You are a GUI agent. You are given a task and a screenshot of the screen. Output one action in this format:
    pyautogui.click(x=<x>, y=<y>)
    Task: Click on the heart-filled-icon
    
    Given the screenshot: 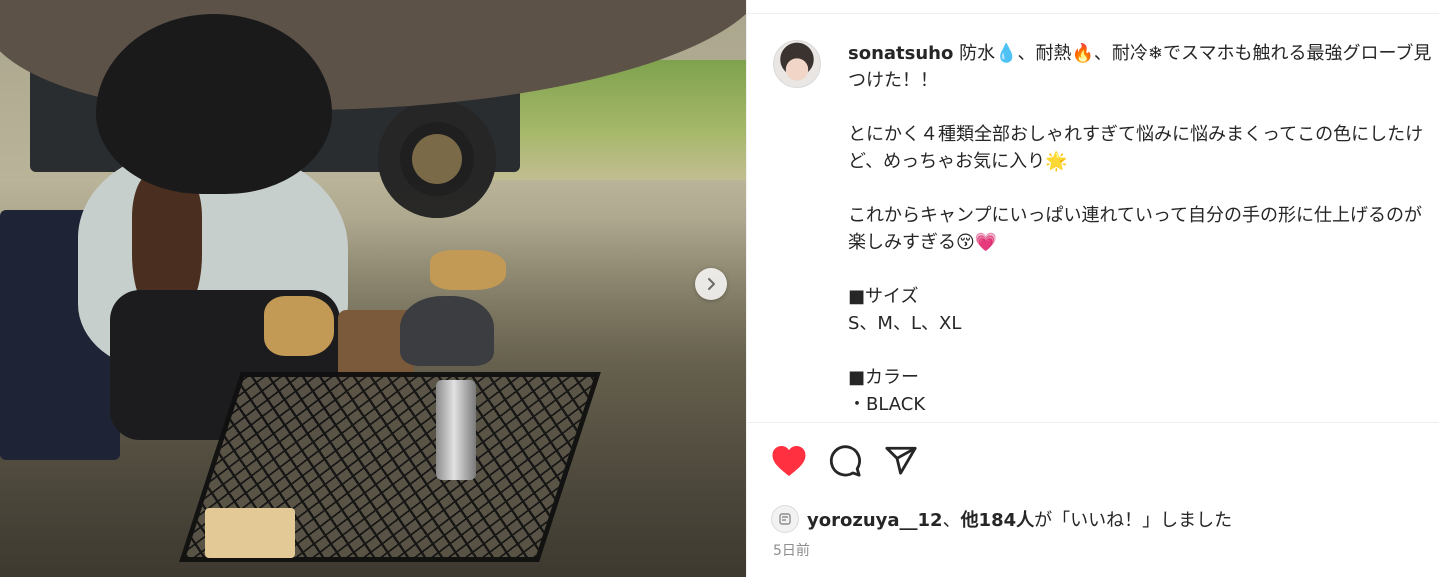 What is the action you would take?
    pyautogui.click(x=789, y=461)
    